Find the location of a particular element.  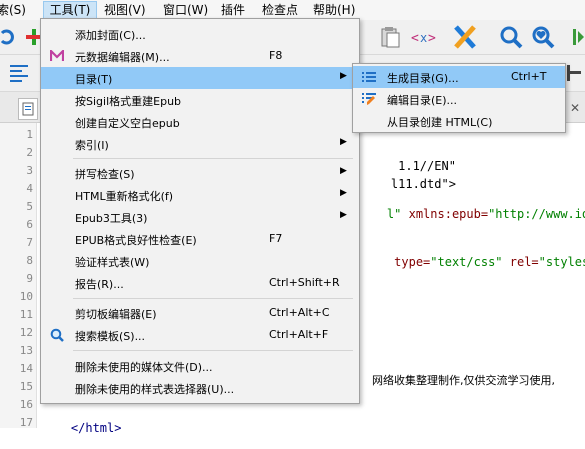

menu-item-wellformed-check: EPUB格式良好性检查(E) F7 is located at coordinates (200, 239).